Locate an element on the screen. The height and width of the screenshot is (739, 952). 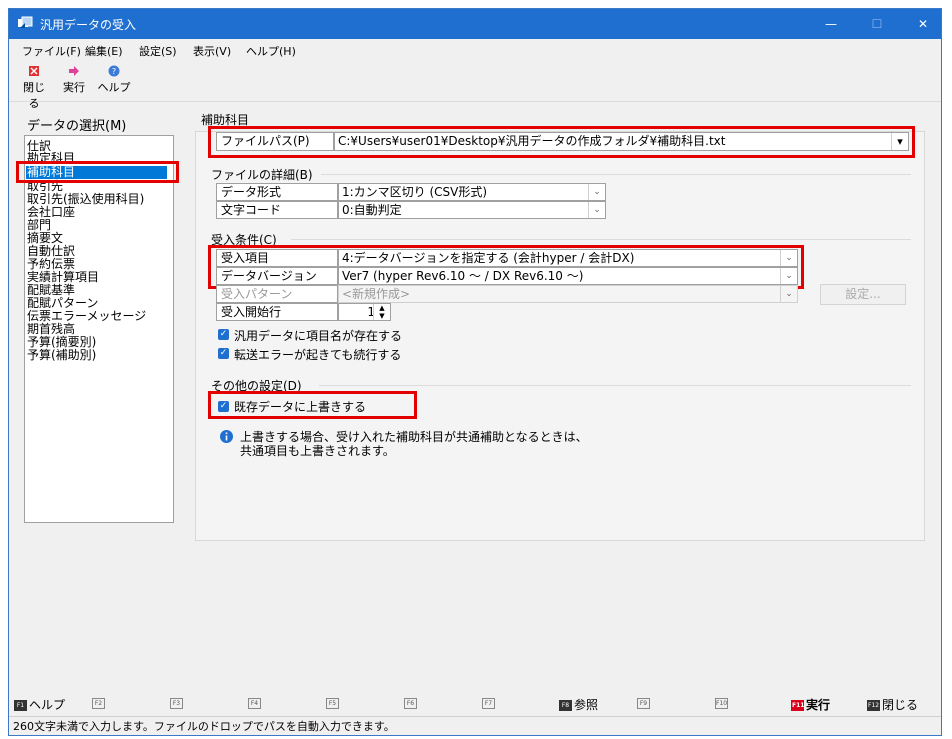
title-bar: 汎用データの受入 — ☐ ✕ is located at coordinates (475, 24).